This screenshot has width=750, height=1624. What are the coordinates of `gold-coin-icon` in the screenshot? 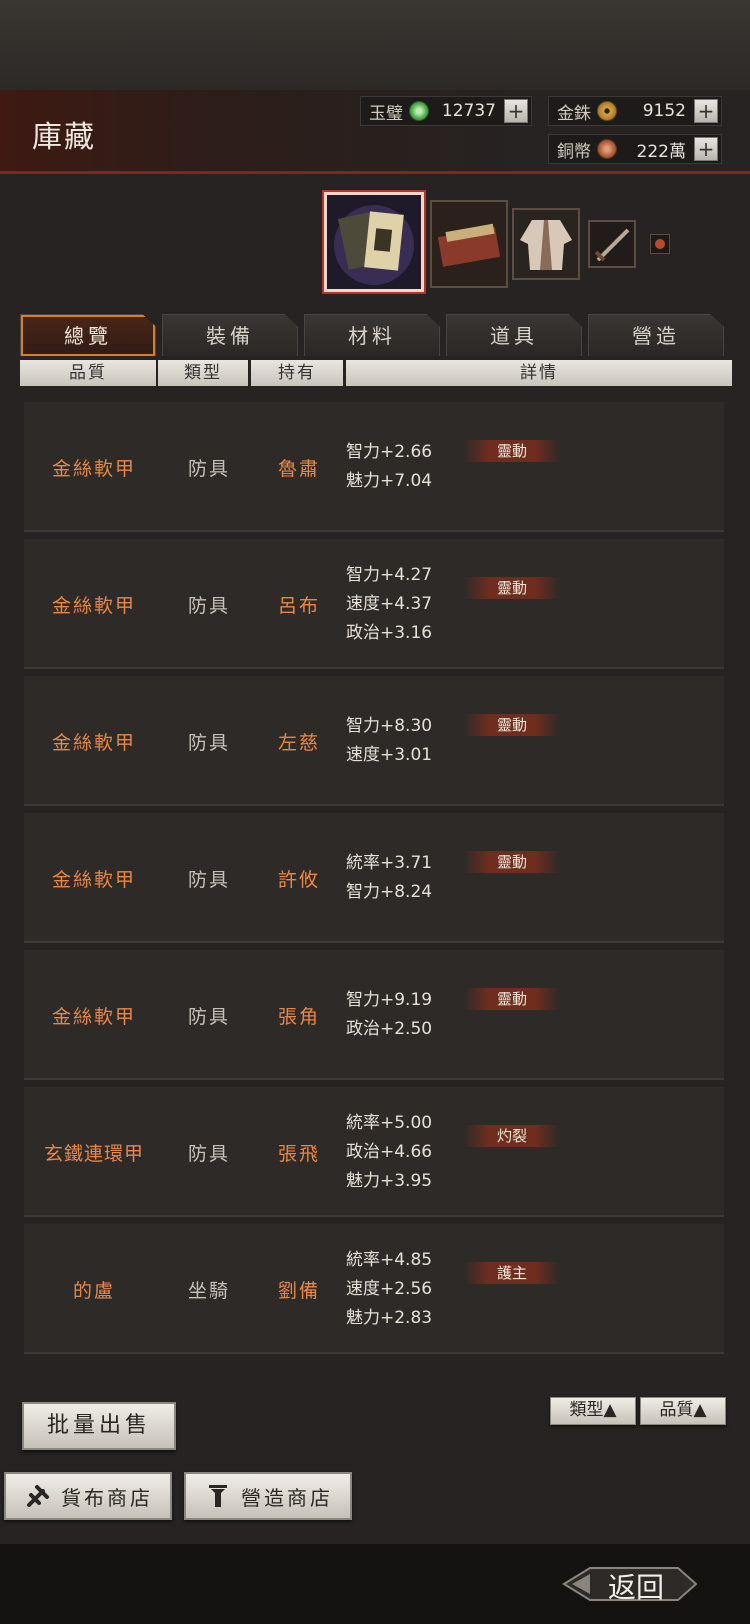 It's located at (607, 111).